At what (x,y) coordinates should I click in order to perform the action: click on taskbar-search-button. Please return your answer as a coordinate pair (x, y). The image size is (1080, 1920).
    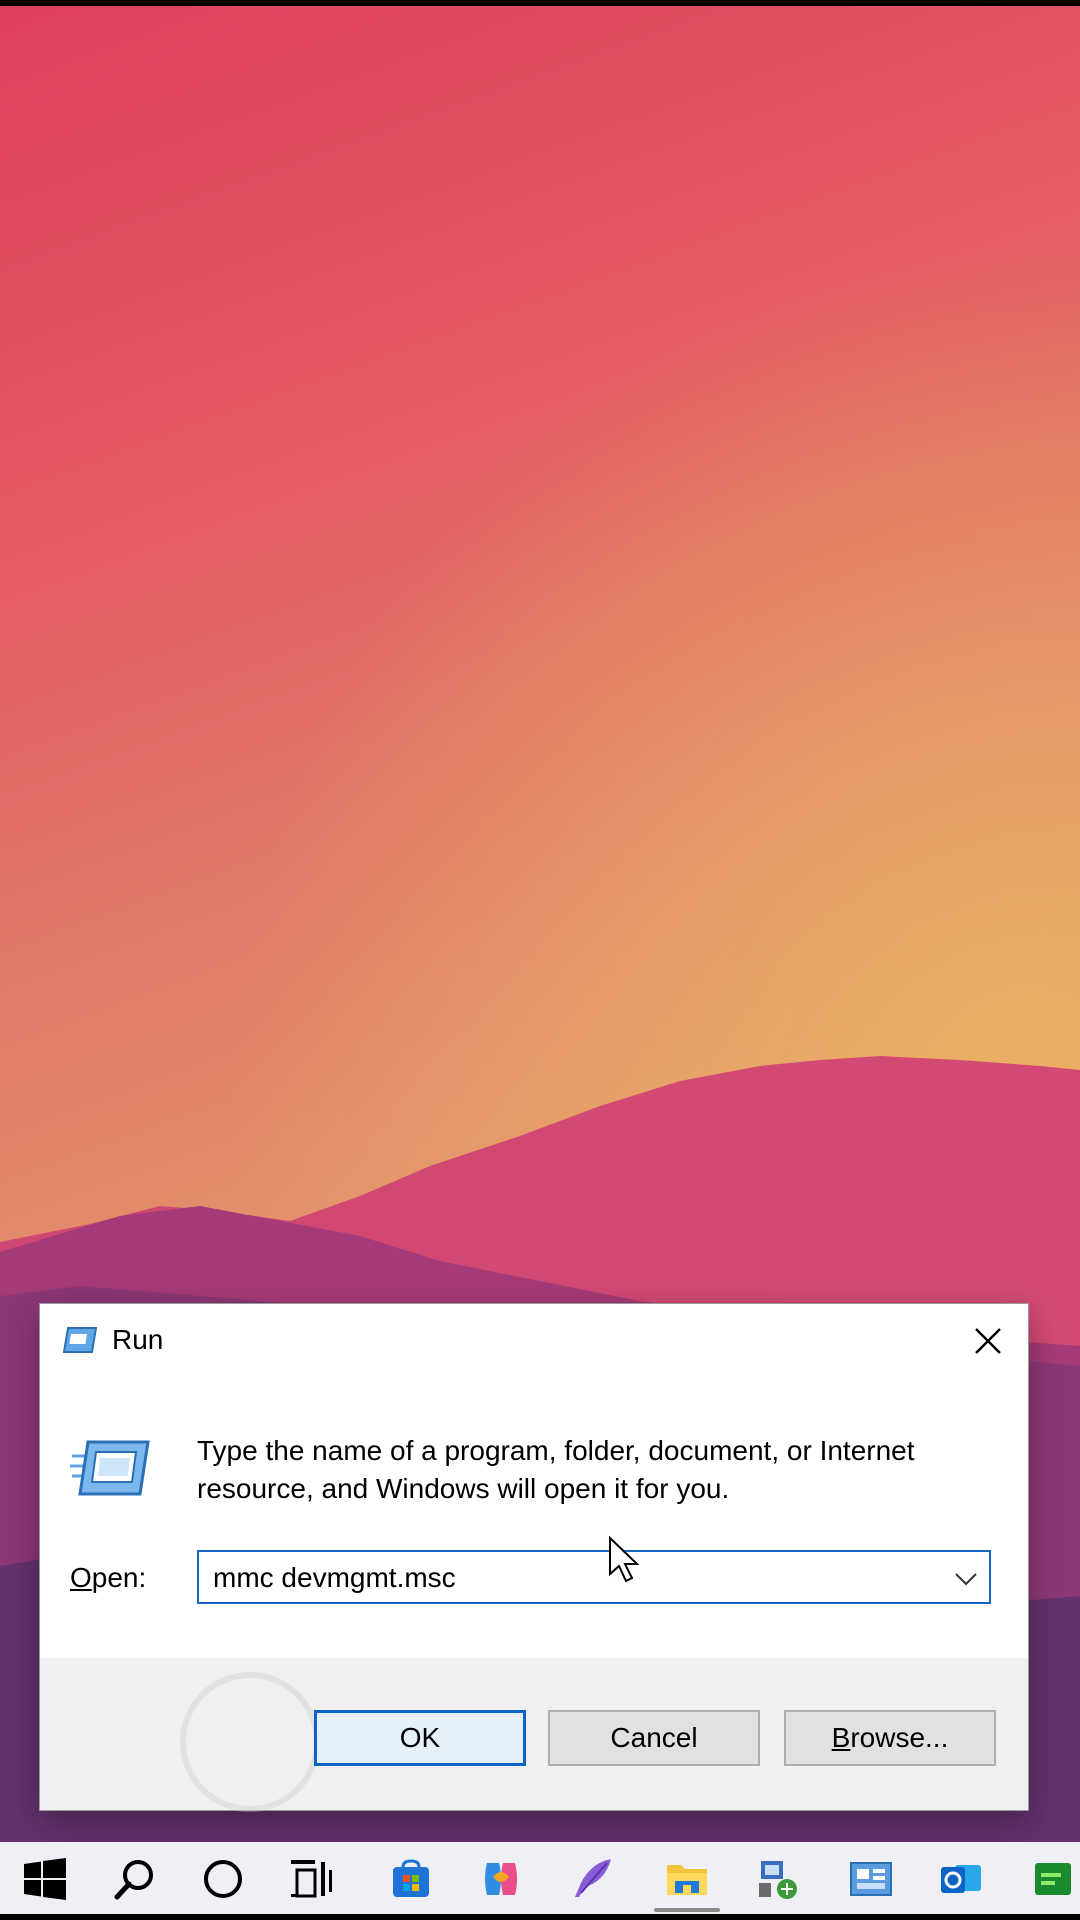
    Looking at the image, I should click on (135, 1879).